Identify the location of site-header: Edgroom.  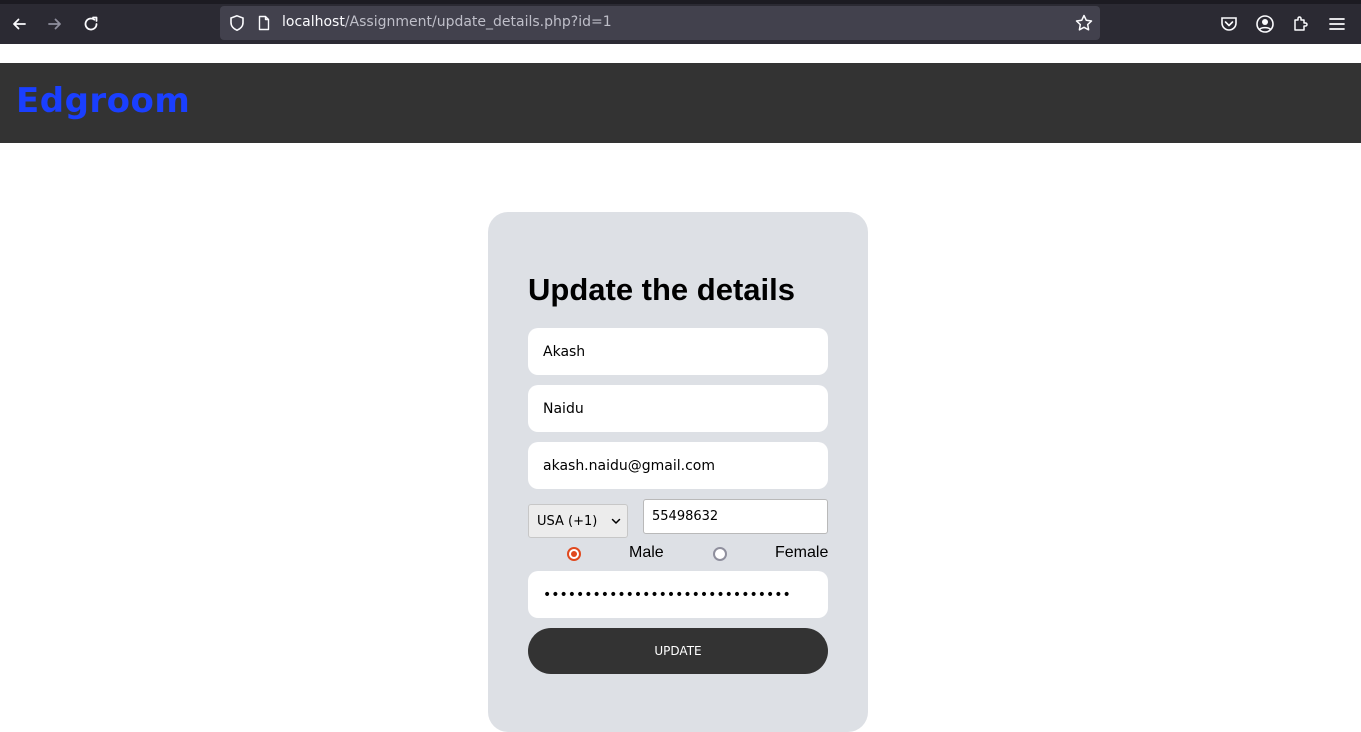
(680, 103).